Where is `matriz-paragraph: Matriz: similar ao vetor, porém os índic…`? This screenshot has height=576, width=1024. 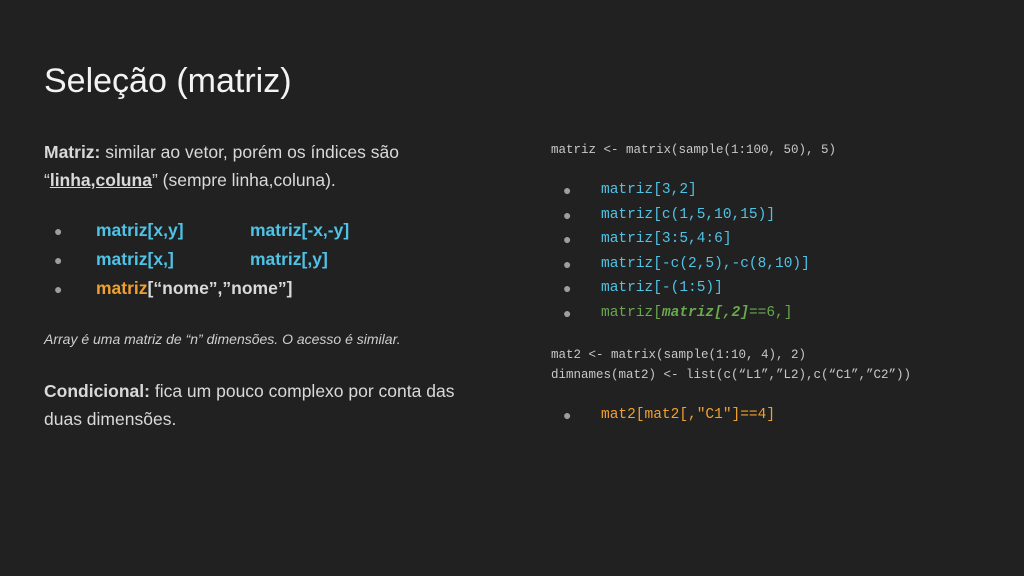
matriz-paragraph: Matriz: similar ao vetor, porém os índic… is located at coordinates (264, 166).